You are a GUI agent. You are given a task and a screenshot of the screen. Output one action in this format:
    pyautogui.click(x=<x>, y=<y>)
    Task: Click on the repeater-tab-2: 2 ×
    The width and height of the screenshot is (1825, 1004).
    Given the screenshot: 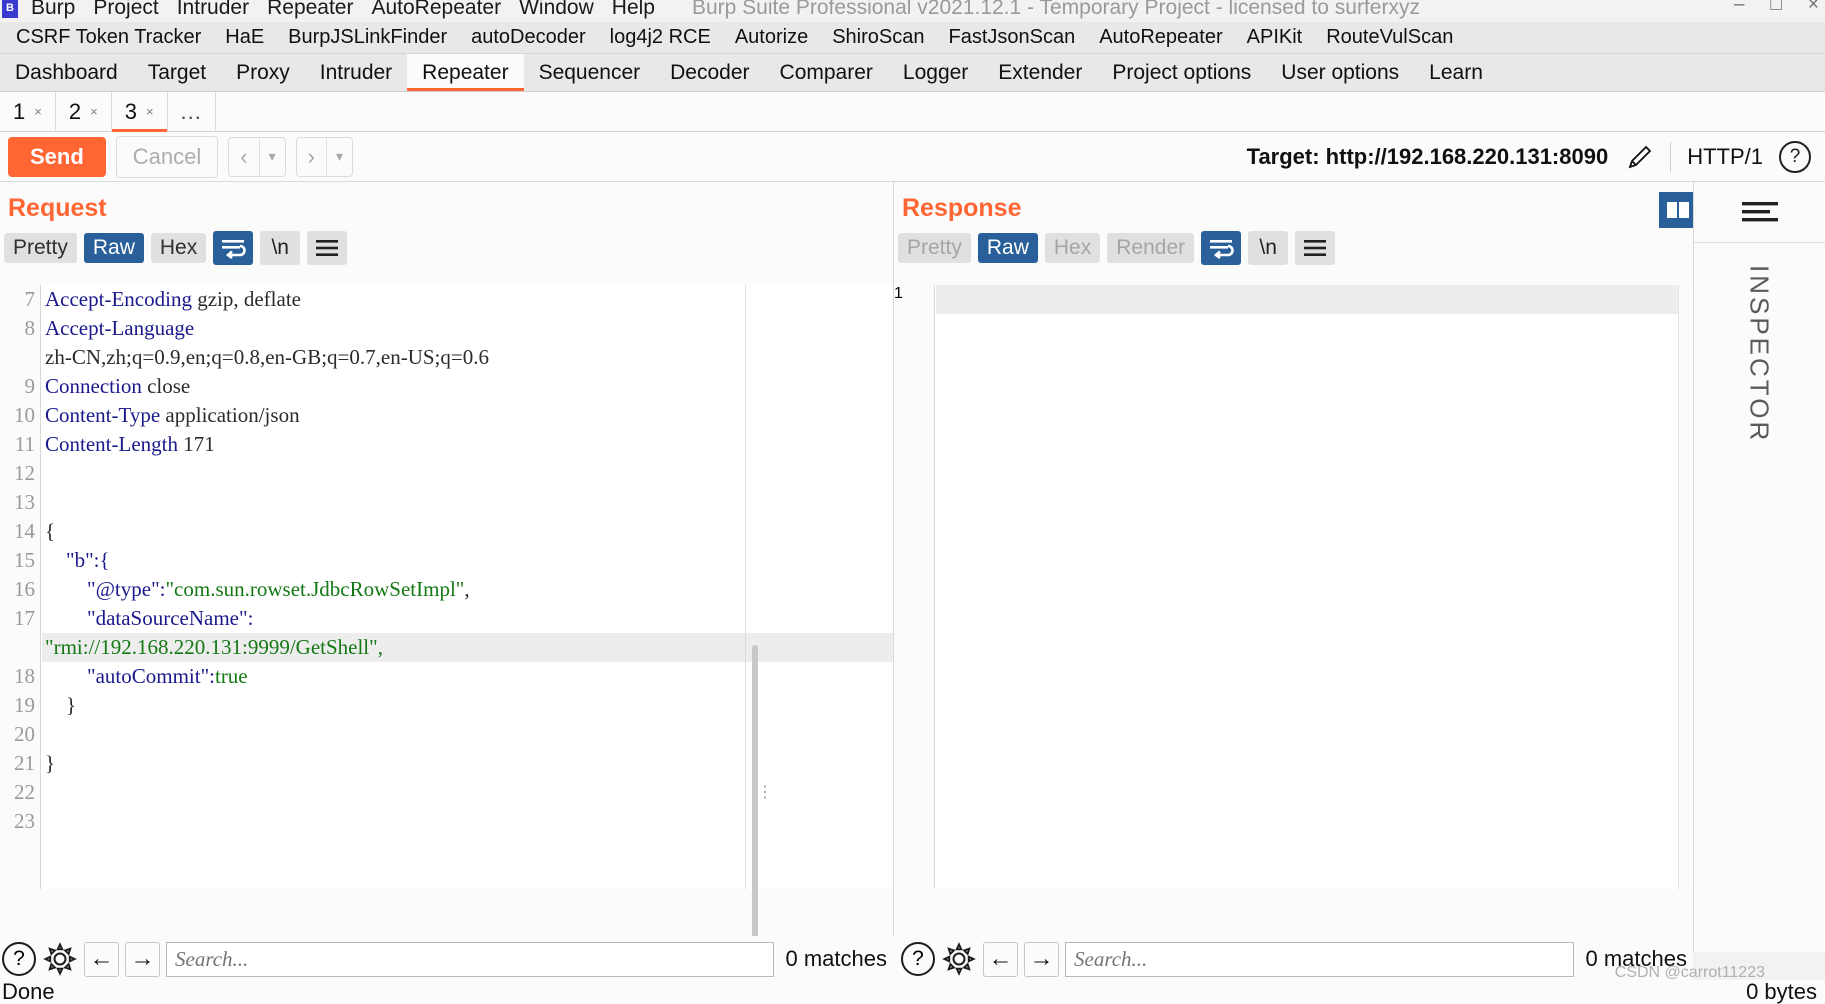 What is the action you would take?
    pyautogui.click(x=83, y=111)
    